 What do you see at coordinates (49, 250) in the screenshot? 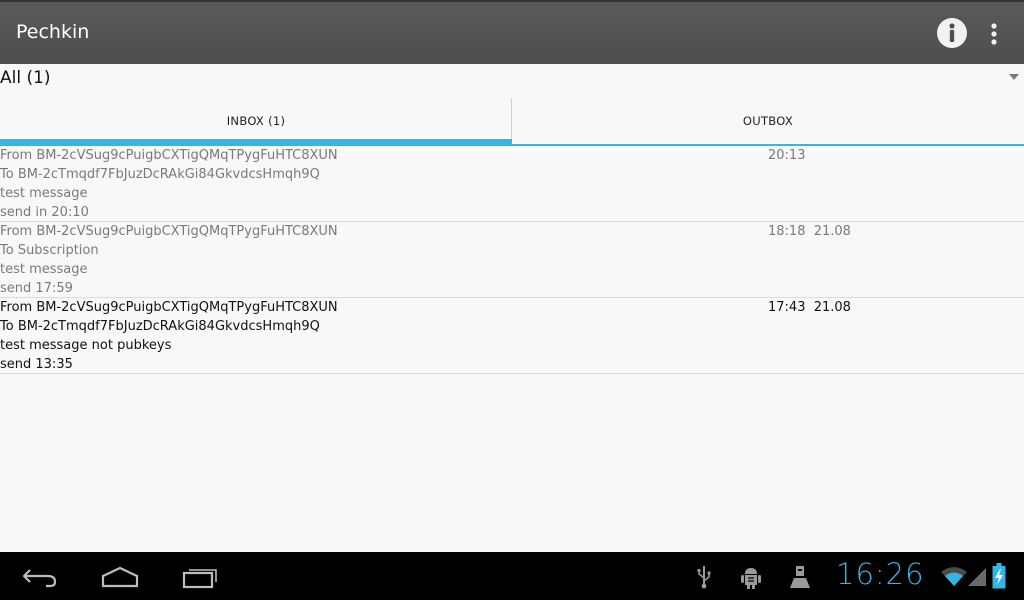
I see `message-to: To Subscription` at bounding box center [49, 250].